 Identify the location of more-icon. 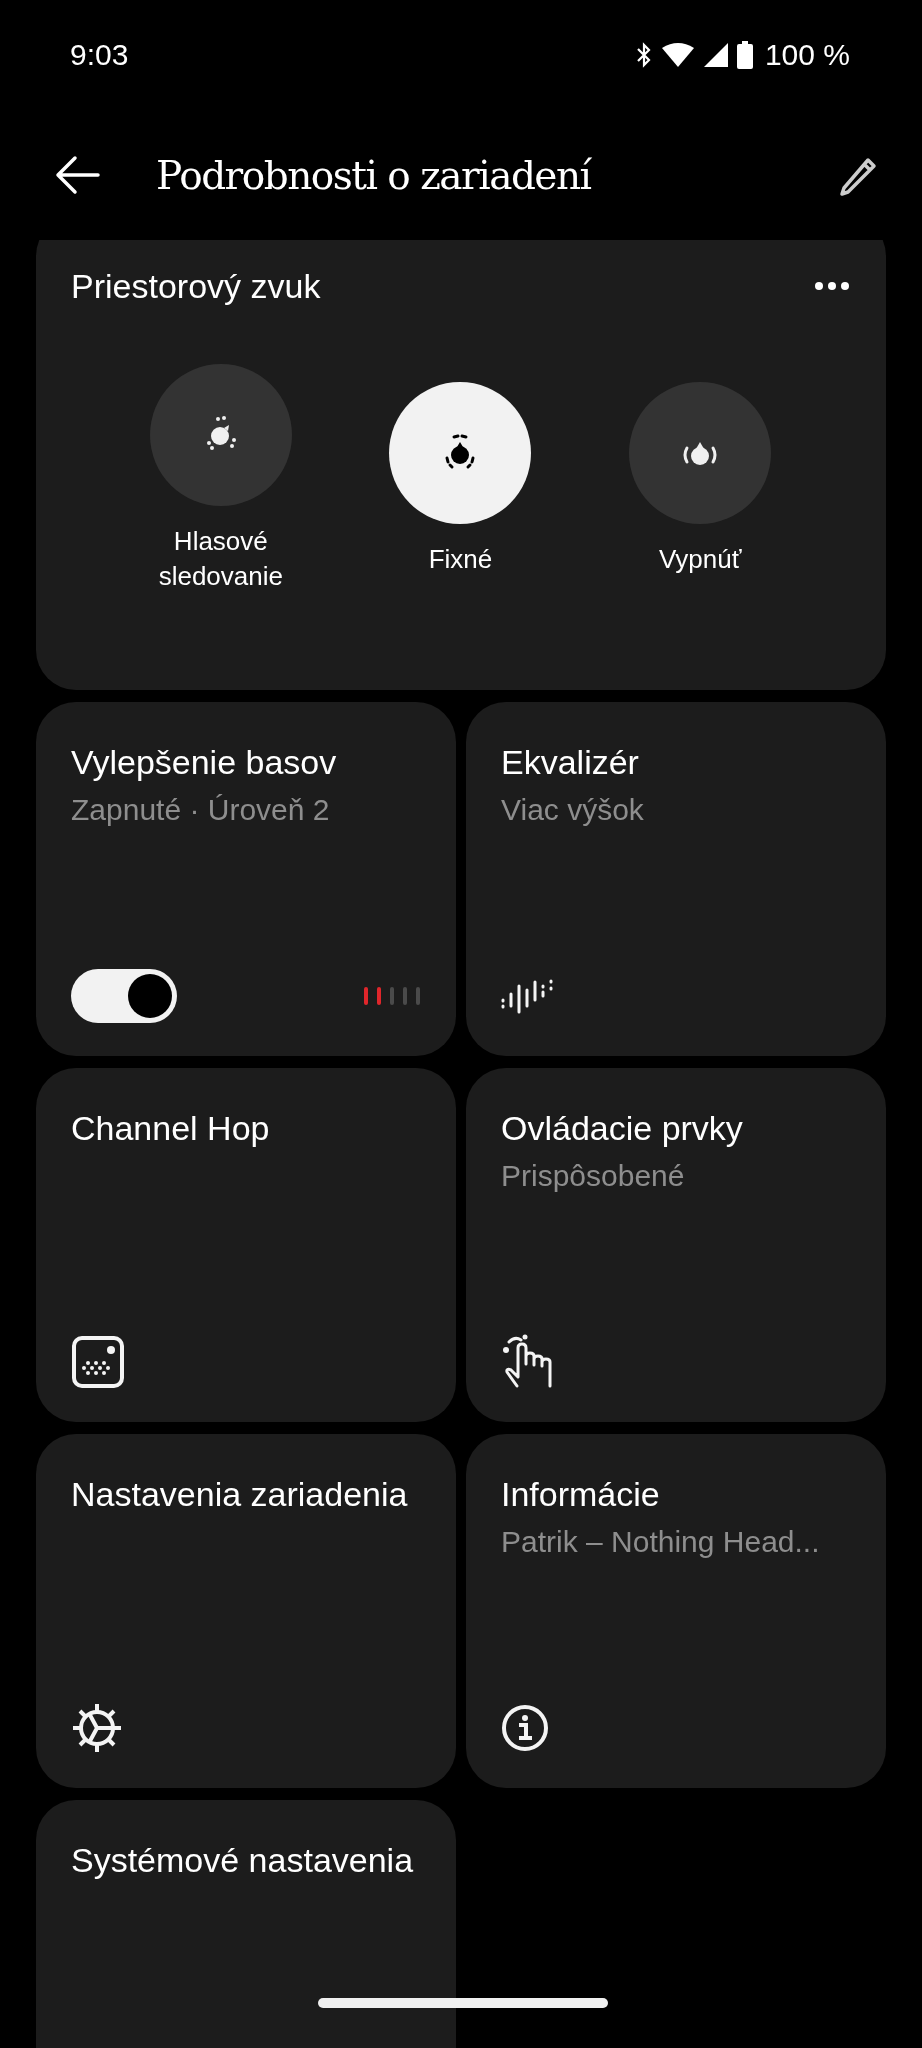
(832, 286).